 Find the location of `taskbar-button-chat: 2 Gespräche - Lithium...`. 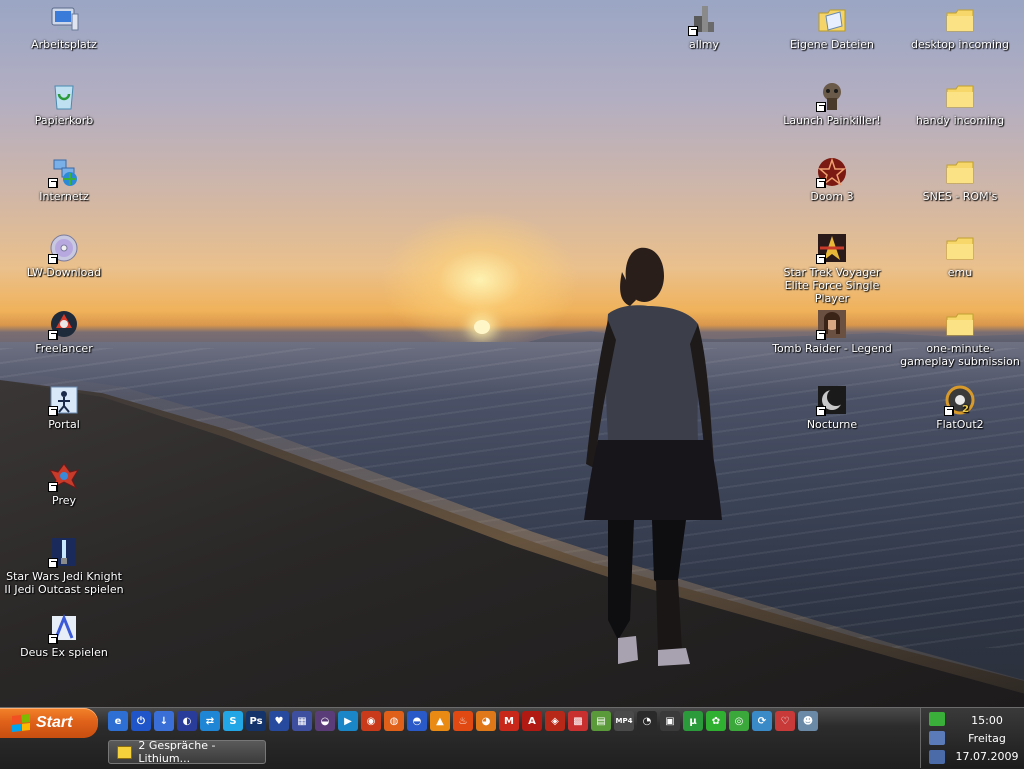

taskbar-button-chat: 2 Gespräche - Lithium... is located at coordinates (187, 752).